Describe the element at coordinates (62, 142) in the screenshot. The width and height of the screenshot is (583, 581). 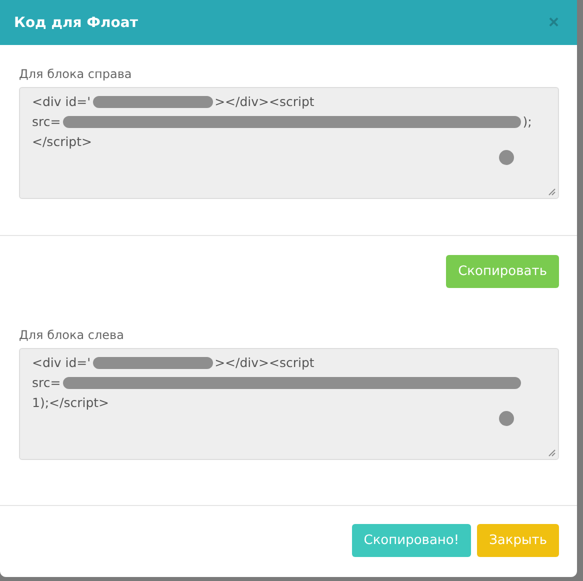
I see `code-text: </script>` at that location.